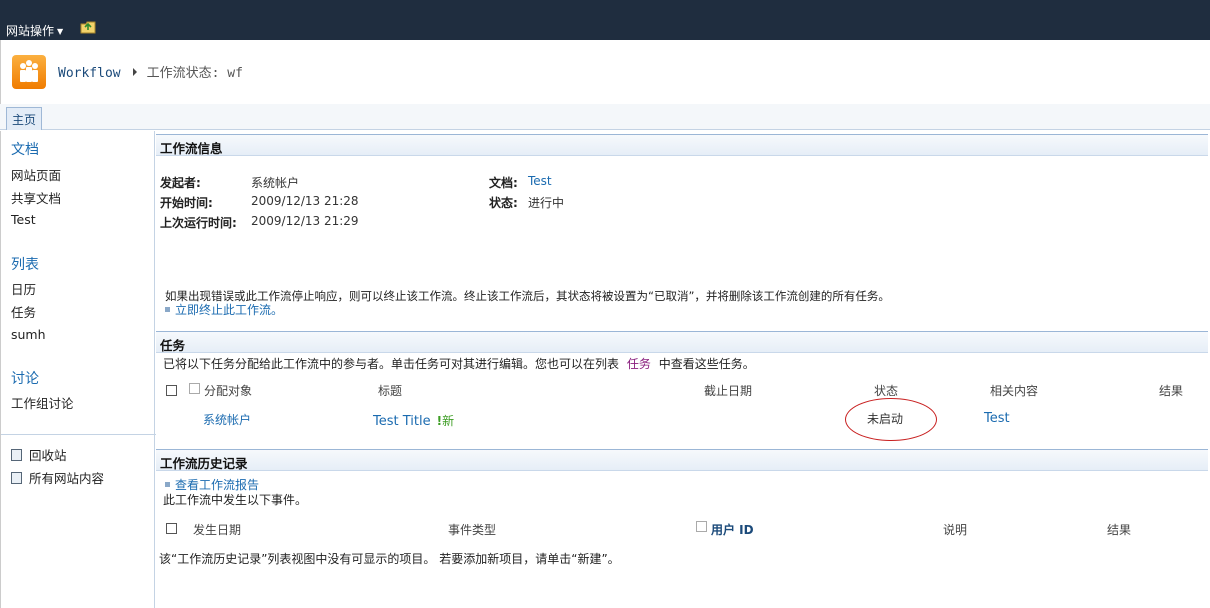 This screenshot has height=608, width=1210. Describe the element at coordinates (605, 72) in the screenshot. I see `page-title-area: Workflow 工作流状态: wf` at that location.